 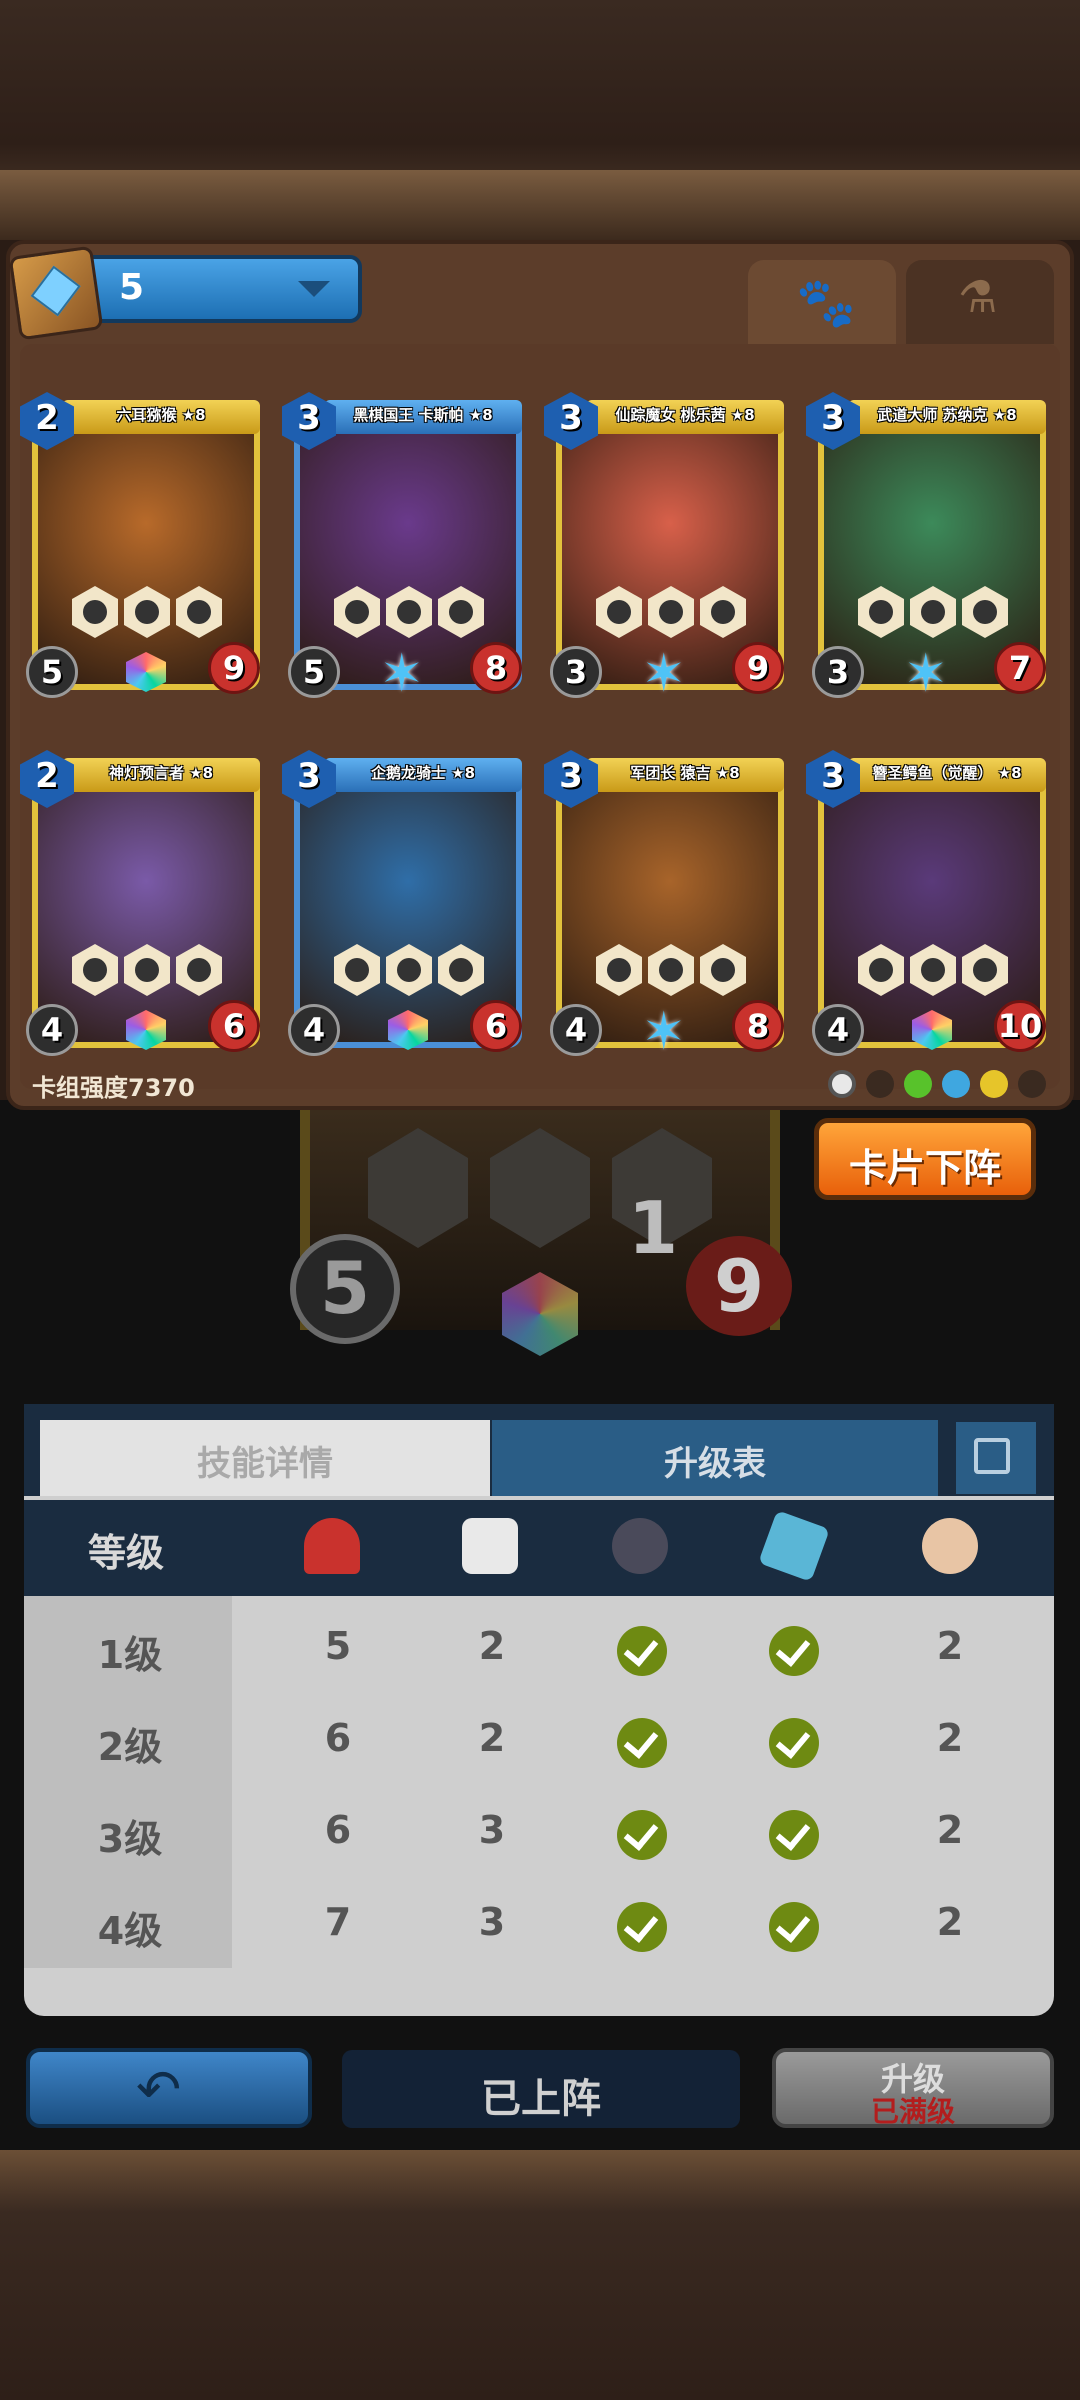 What do you see at coordinates (126, 1553) in the screenshot?
I see `header-level: 等级` at bounding box center [126, 1553].